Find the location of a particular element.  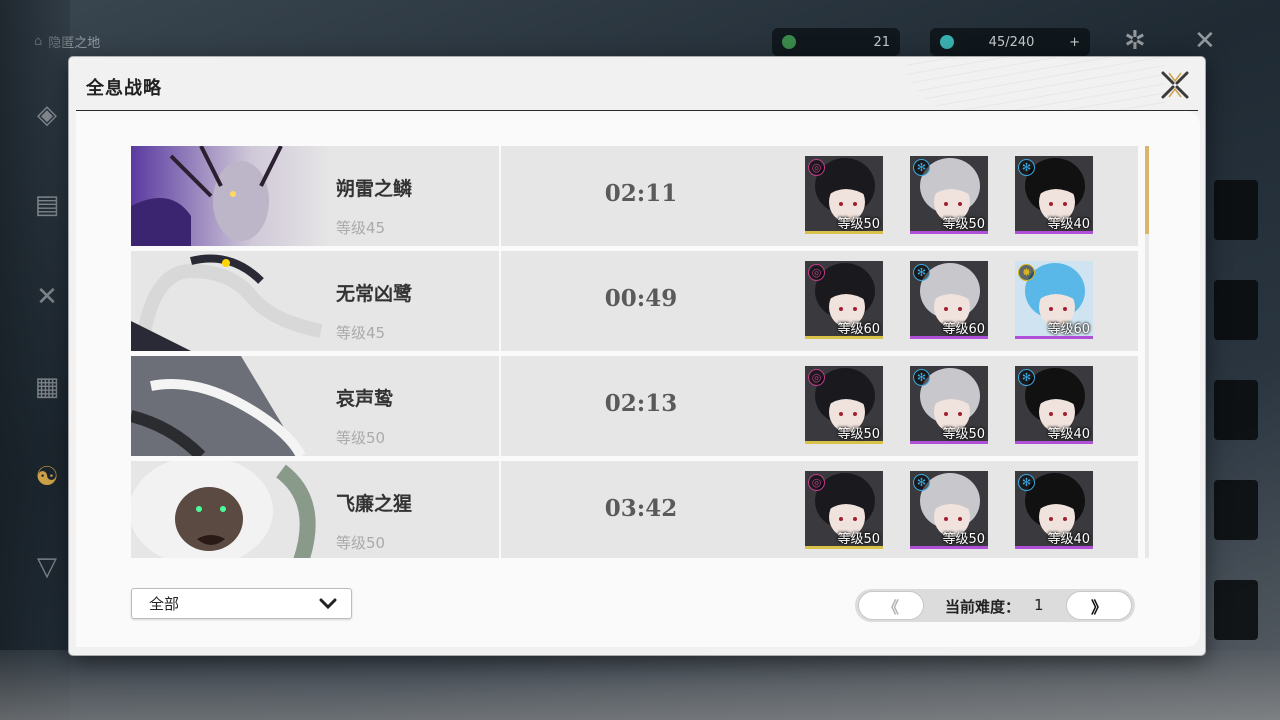

difficulty-value: 1 is located at coordinates (1039, 605).